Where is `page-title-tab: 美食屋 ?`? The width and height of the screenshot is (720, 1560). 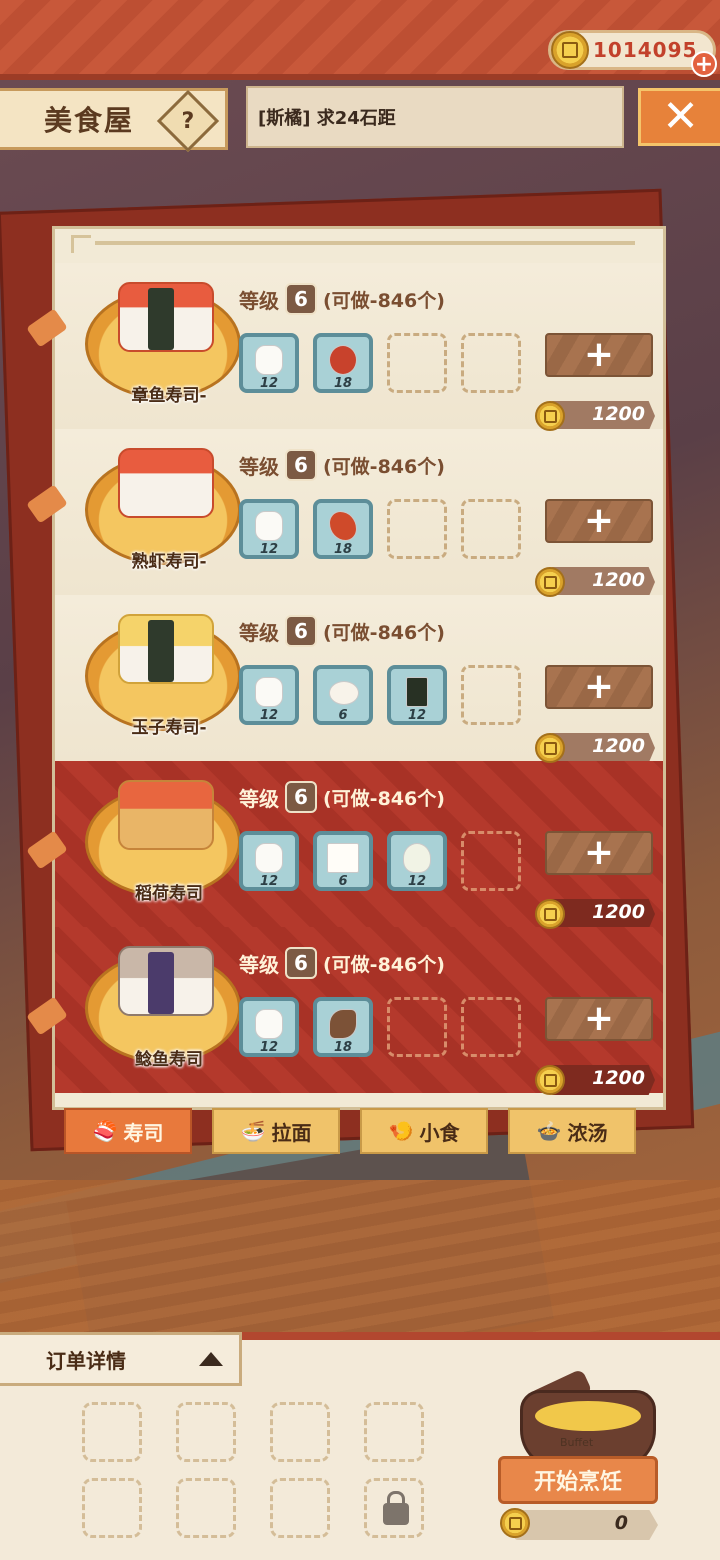 page-title-tab: 美食屋 ? is located at coordinates (114, 120).